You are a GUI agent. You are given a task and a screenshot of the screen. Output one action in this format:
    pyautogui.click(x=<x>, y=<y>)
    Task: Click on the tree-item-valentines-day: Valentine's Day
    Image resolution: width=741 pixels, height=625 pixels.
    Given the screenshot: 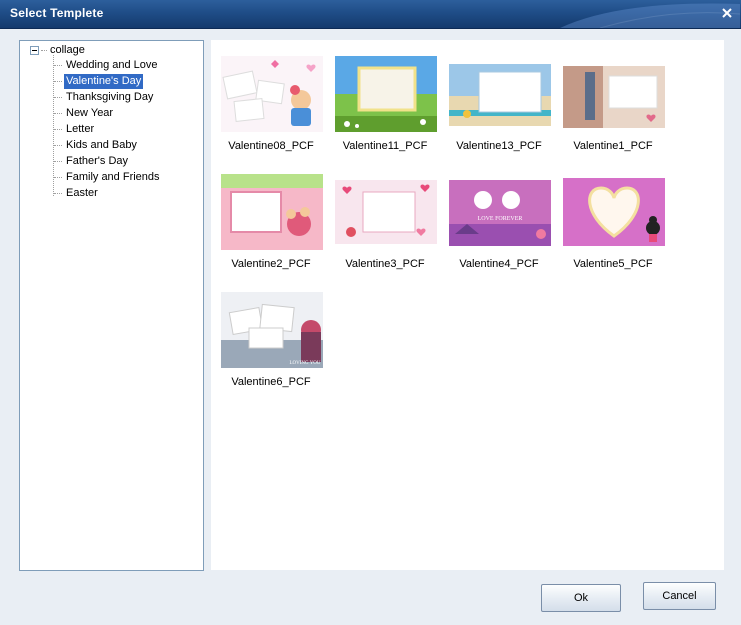 What is the action you would take?
    pyautogui.click(x=99, y=81)
    